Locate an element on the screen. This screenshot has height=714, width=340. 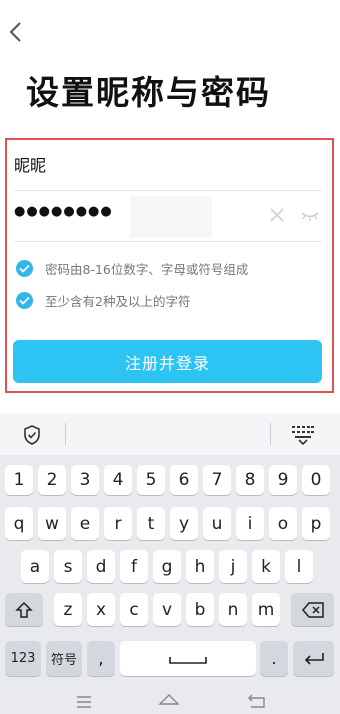
backspace-icon is located at coordinates (312, 609).